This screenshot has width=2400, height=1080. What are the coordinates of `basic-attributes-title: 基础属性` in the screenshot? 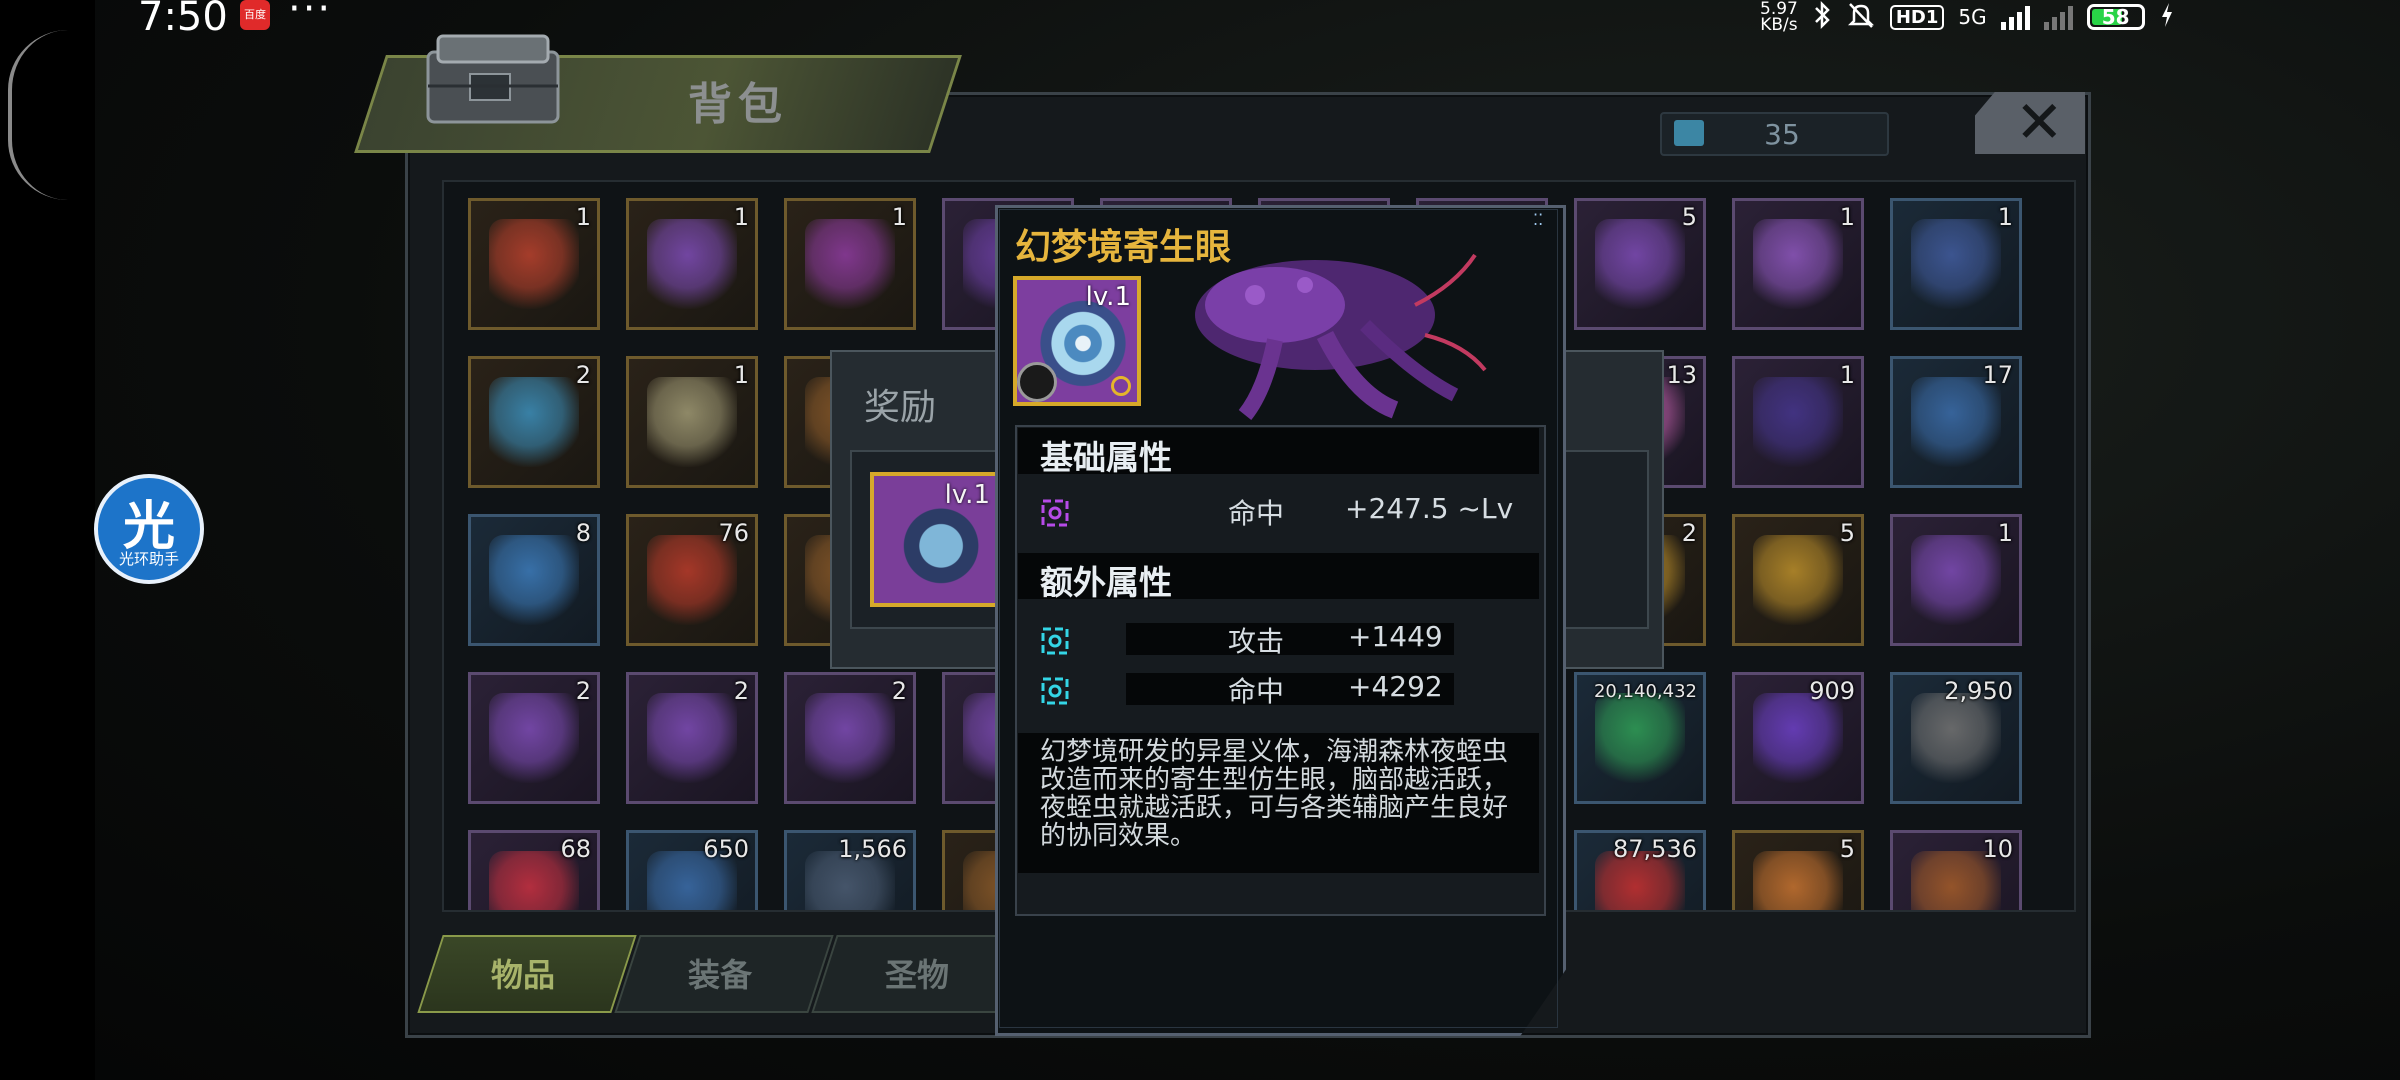 It's located at (1106, 457).